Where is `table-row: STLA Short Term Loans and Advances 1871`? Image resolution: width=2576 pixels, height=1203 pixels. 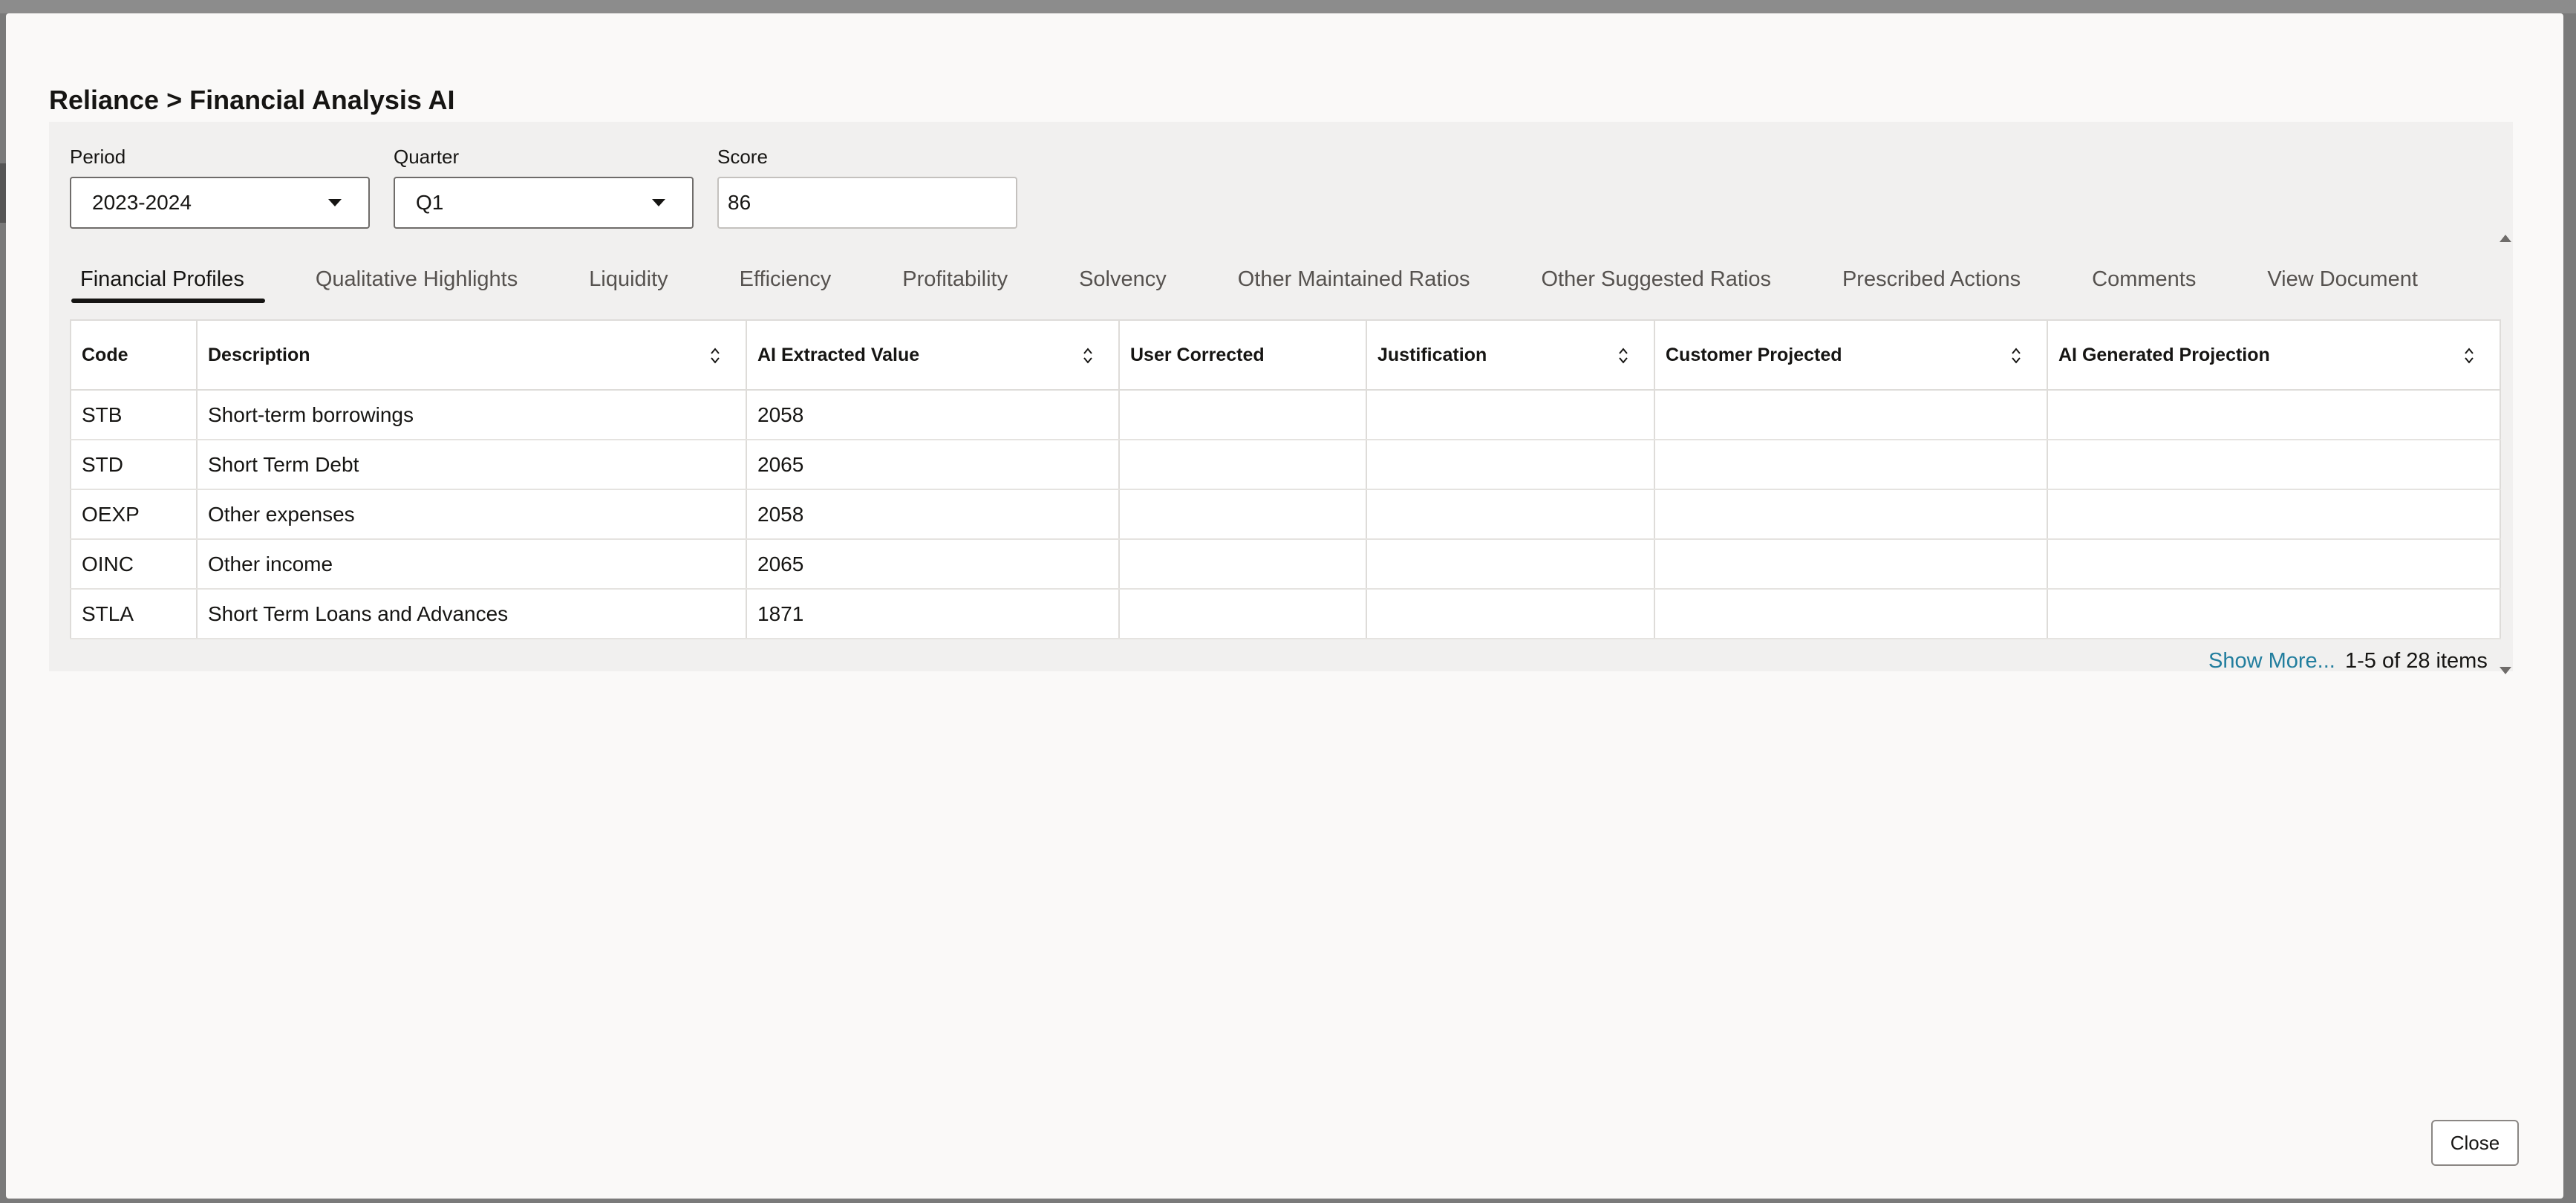
table-row: STLA Short Term Loans and Advances 1871 is located at coordinates (1286, 614).